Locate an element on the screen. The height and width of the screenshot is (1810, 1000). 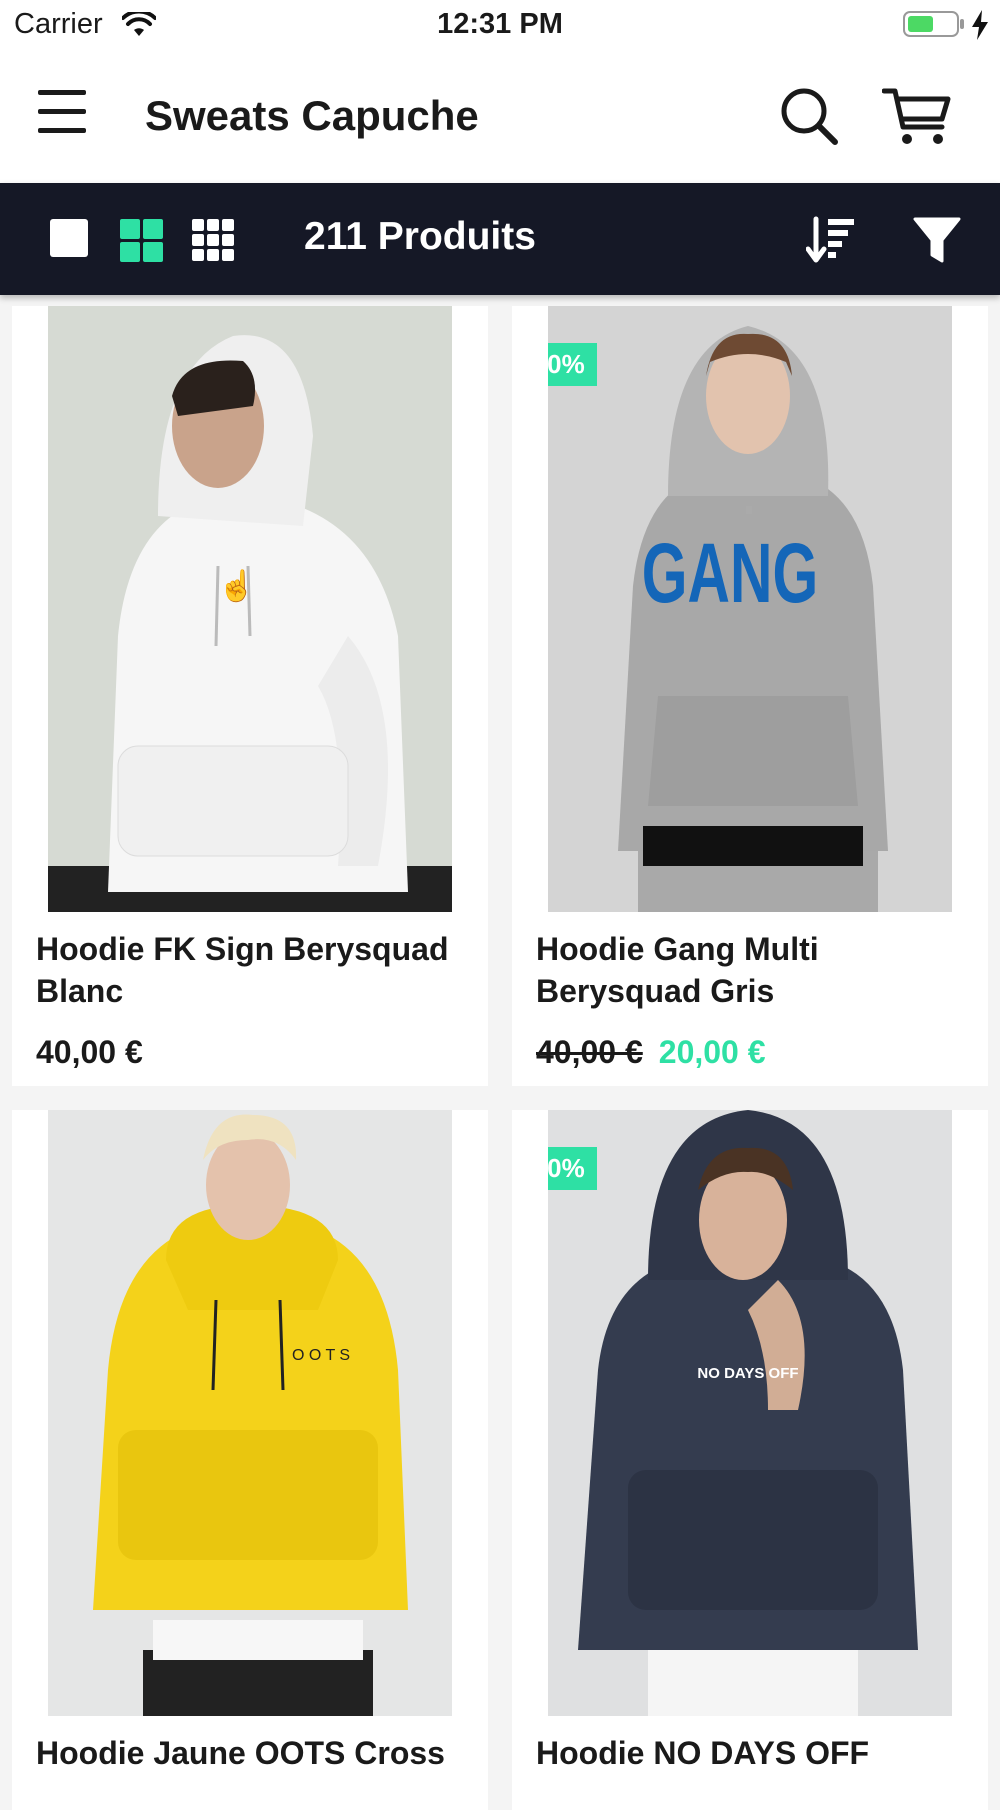
product-image: O O T S is located at coordinates (250, 1413).